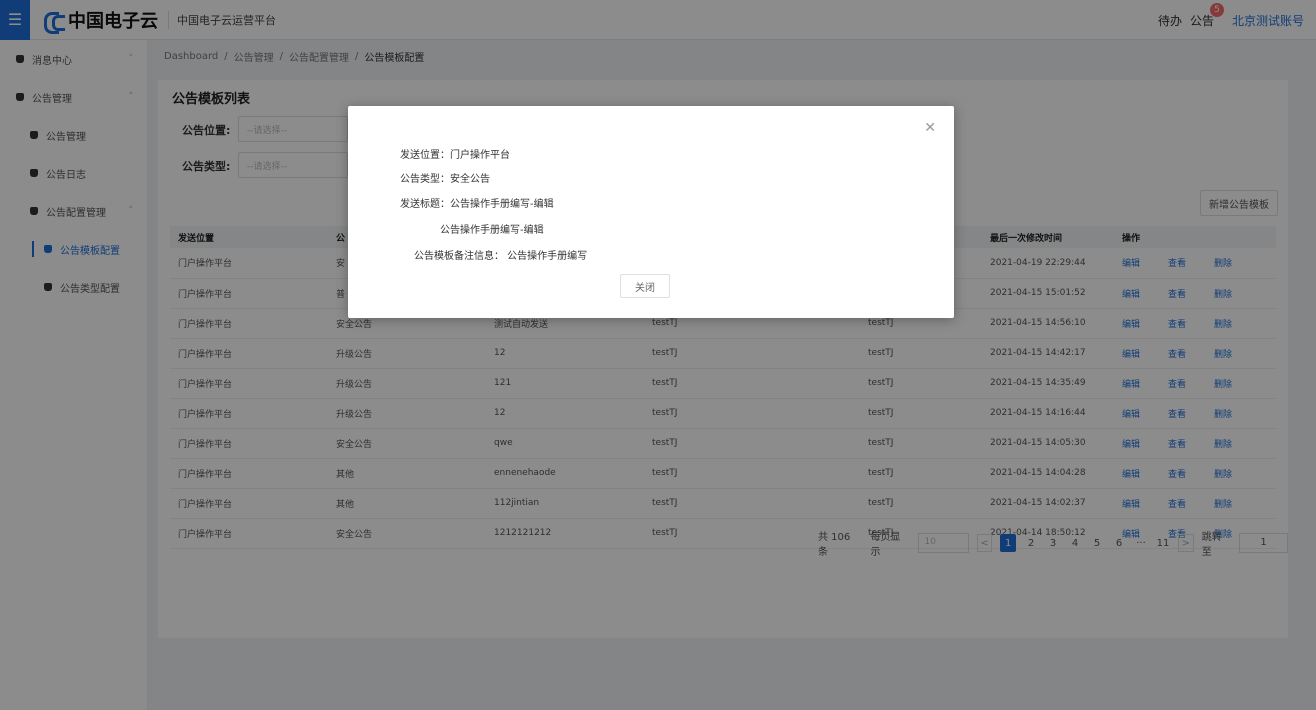 Image resolution: width=1316 pixels, height=710 pixels. Describe the element at coordinates (501, 256) in the screenshot. I see `template-remark-text: 公告模板备注信息： 公告操作手册编写` at that location.